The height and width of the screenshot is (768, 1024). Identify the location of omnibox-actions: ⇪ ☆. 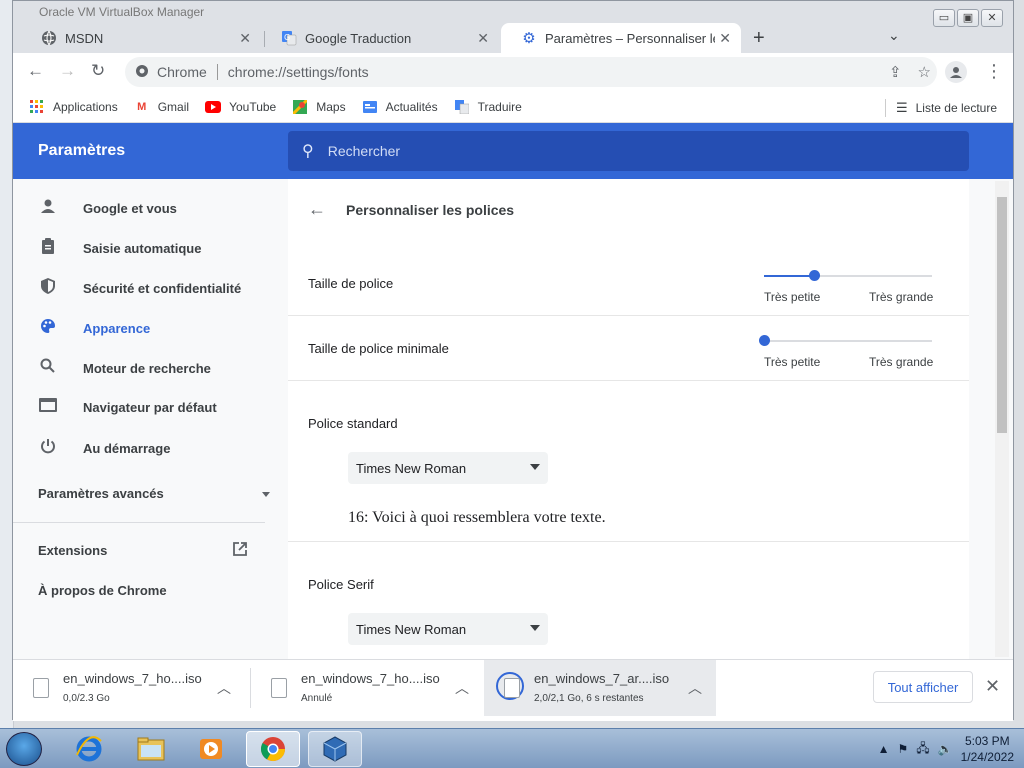
(910, 72).